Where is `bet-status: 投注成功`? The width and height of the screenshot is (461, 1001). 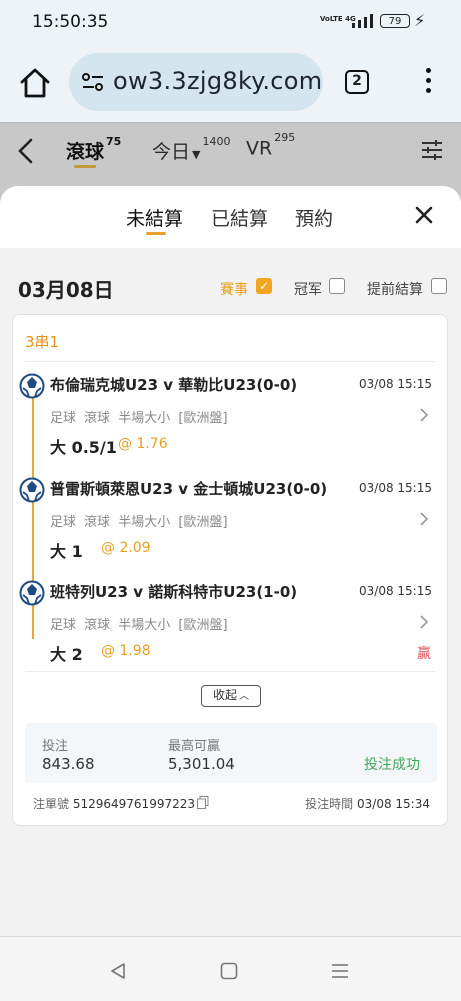
bet-status: 投注成功 is located at coordinates (392, 765).